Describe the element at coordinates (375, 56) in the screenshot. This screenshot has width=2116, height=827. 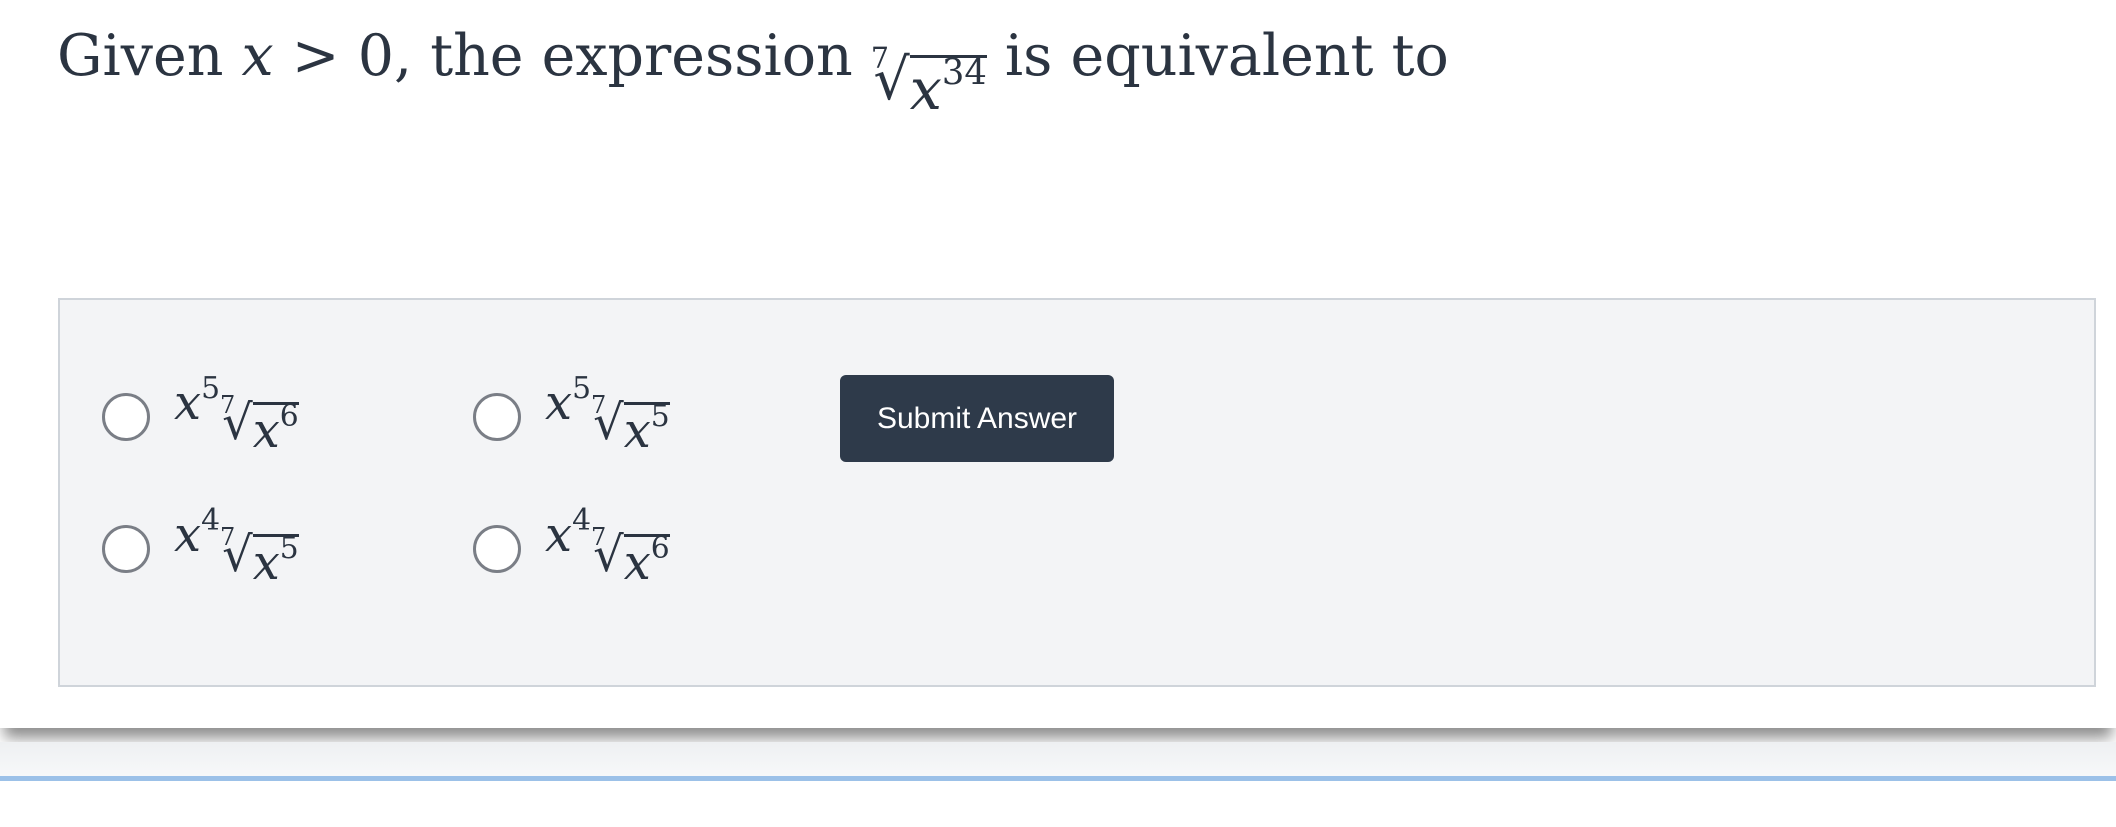
I see `question-zero: 0` at that location.